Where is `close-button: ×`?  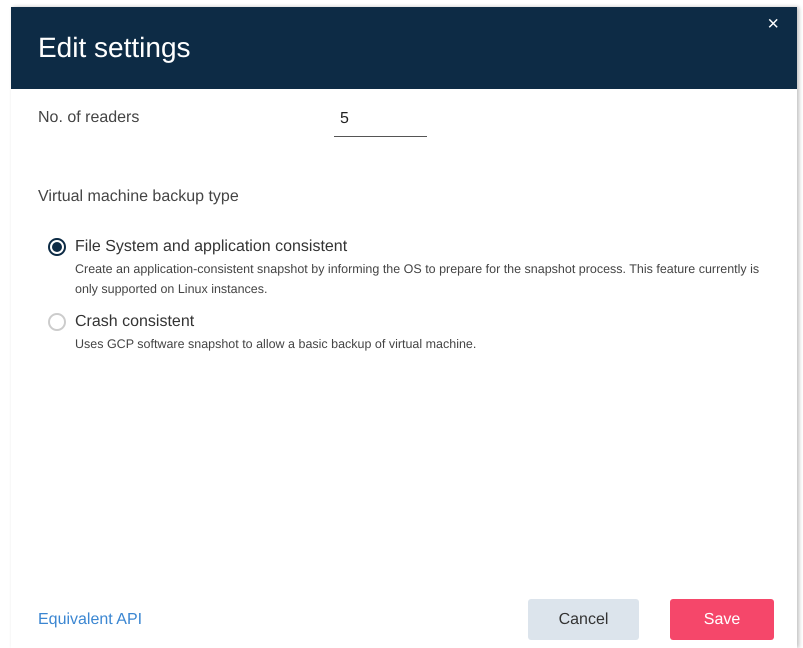
close-button: × is located at coordinates (773, 24).